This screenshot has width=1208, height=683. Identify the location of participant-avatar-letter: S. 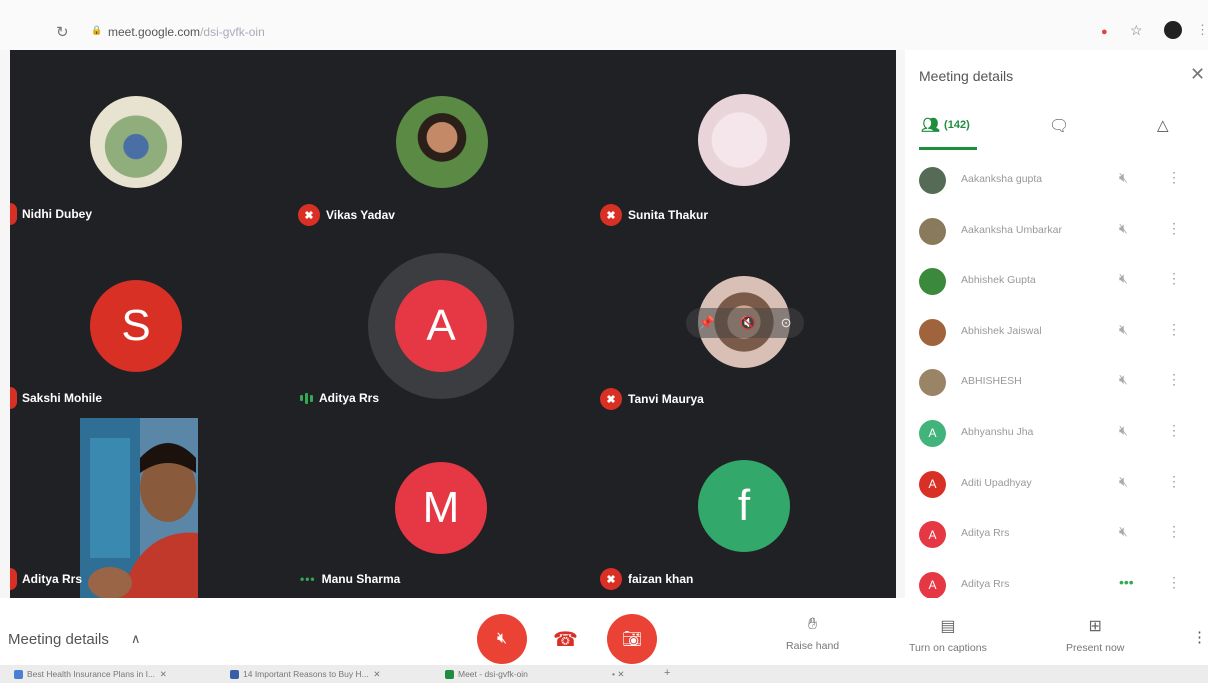
(136, 326).